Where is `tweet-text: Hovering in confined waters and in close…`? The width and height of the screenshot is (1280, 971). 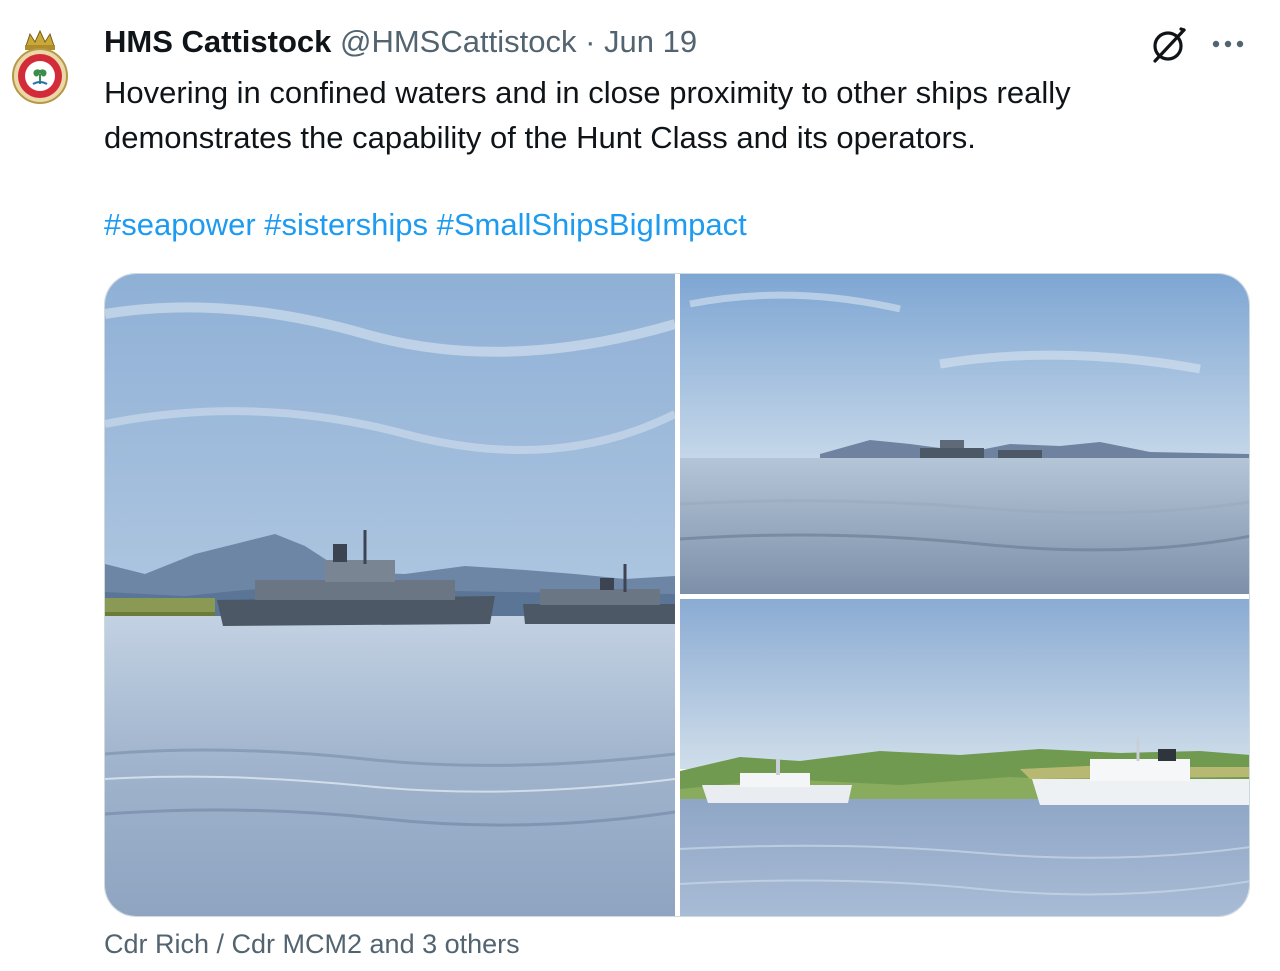 tweet-text: Hovering in confined waters and in close… is located at coordinates (587, 115).